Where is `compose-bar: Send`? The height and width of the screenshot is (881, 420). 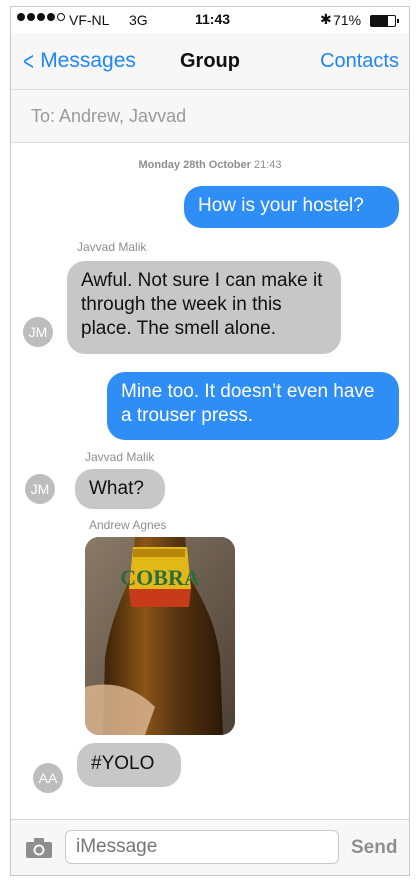
compose-bar: Send is located at coordinates (210, 847).